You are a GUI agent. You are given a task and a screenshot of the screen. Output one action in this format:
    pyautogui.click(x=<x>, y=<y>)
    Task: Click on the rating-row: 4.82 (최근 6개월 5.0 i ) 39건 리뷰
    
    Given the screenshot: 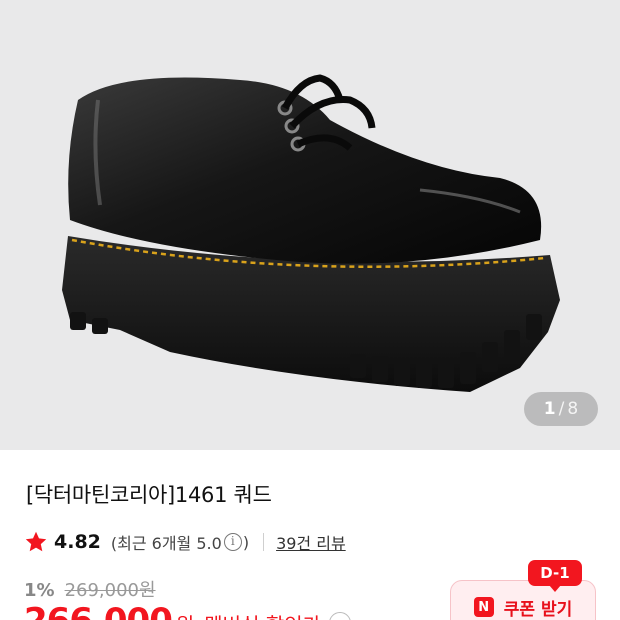 What is the action you would take?
    pyautogui.click(x=185, y=542)
    